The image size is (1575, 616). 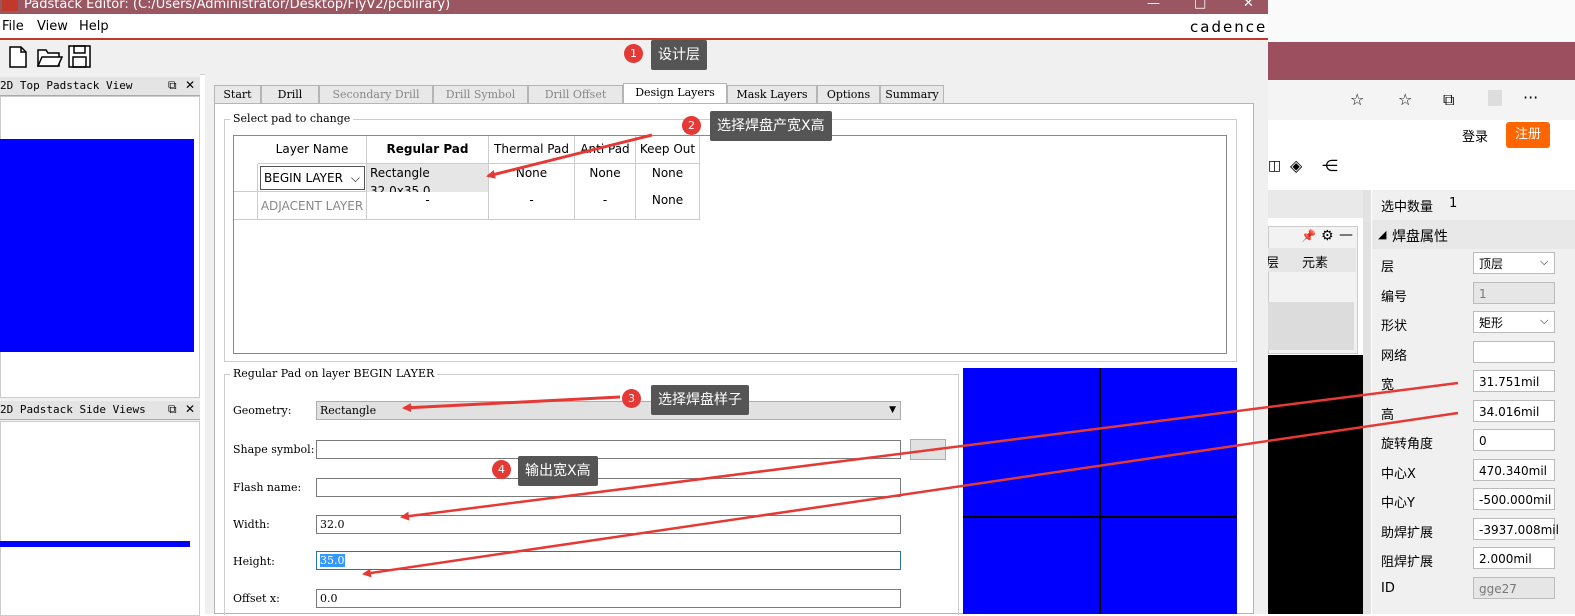 I want to click on annotation-callout-4: 输出宽X高, so click(x=558, y=471).